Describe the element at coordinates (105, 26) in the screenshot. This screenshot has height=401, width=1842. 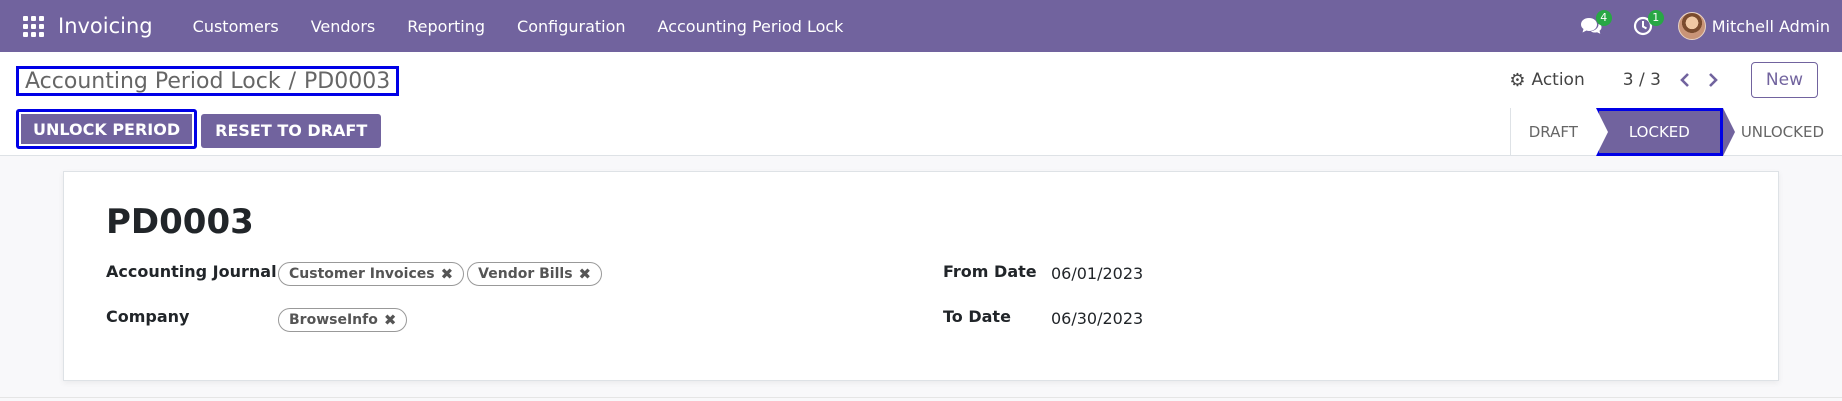
I see `app-brand: Invoicing` at that location.